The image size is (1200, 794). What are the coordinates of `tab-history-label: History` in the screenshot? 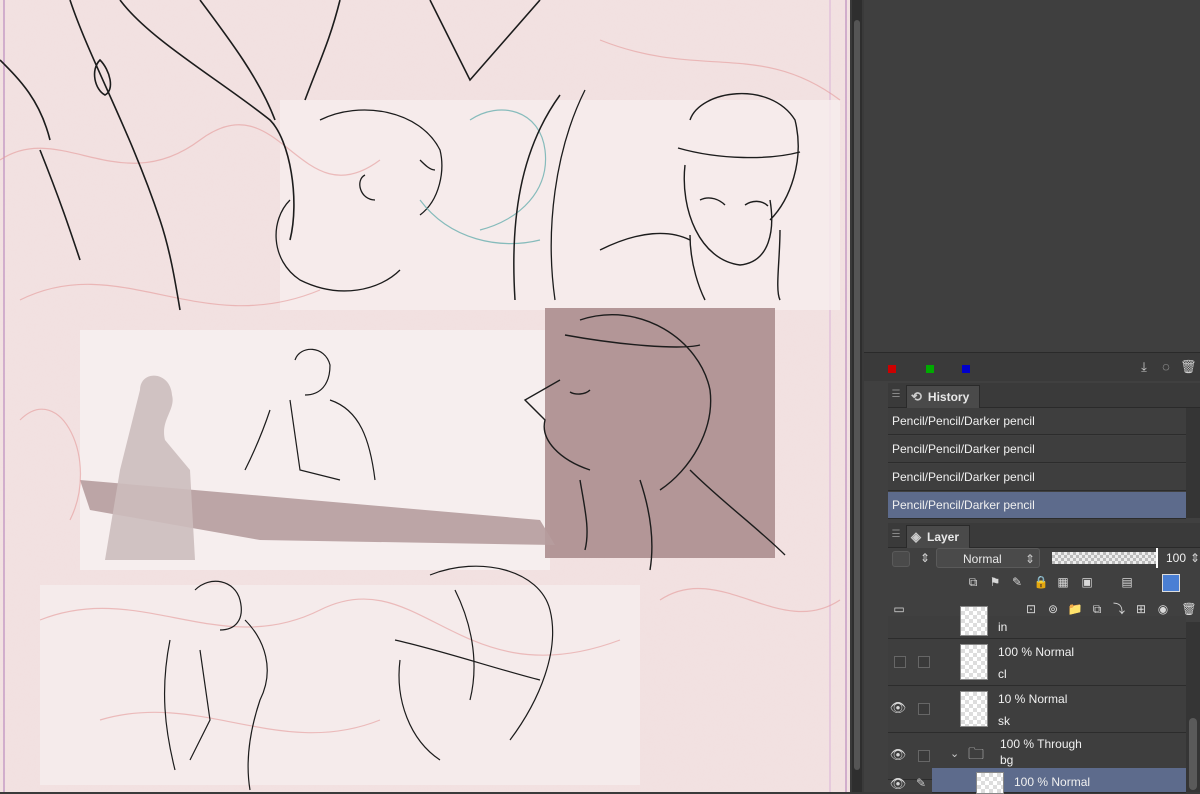 It's located at (948, 397).